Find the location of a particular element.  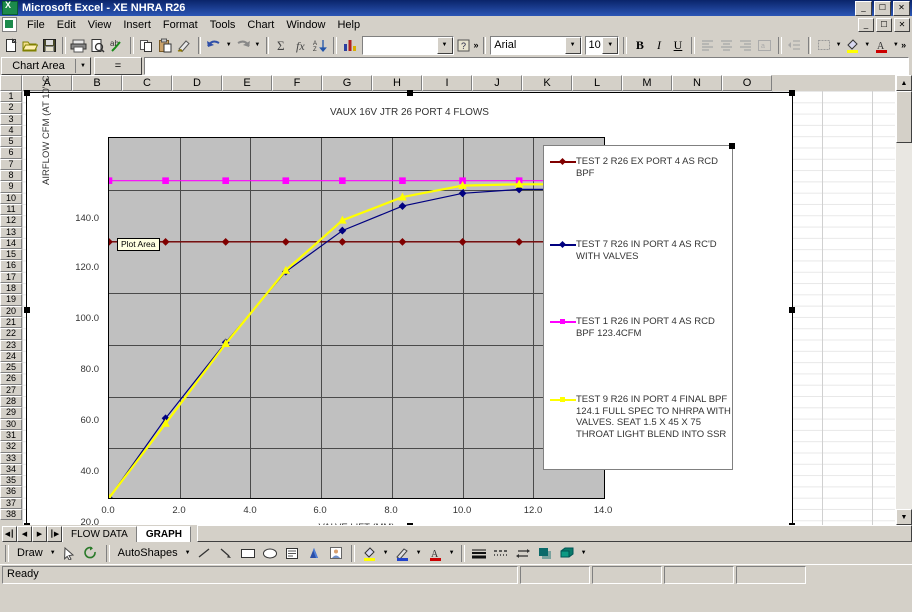

scroll-up-button: ▲ is located at coordinates (904, 83).